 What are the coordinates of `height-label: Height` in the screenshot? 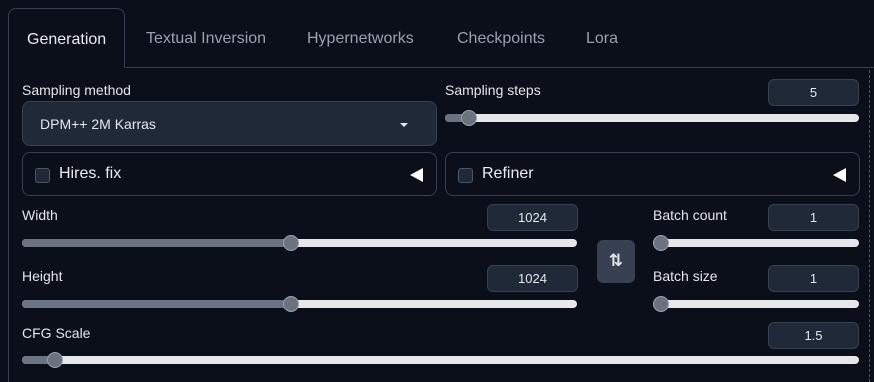 It's located at (42, 276).